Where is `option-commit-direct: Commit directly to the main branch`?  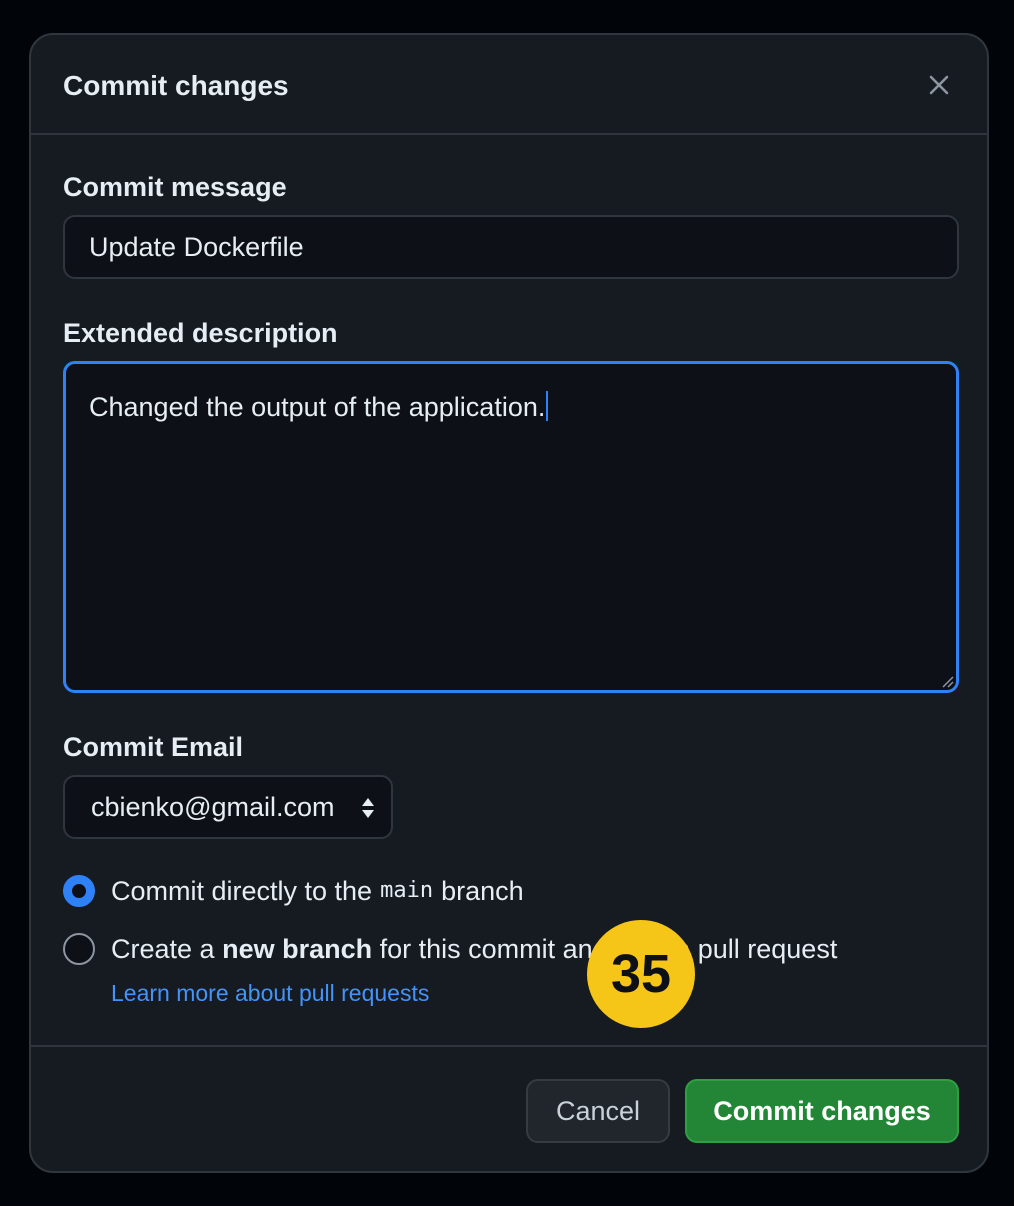 option-commit-direct: Commit directly to the main branch is located at coordinates (293, 891).